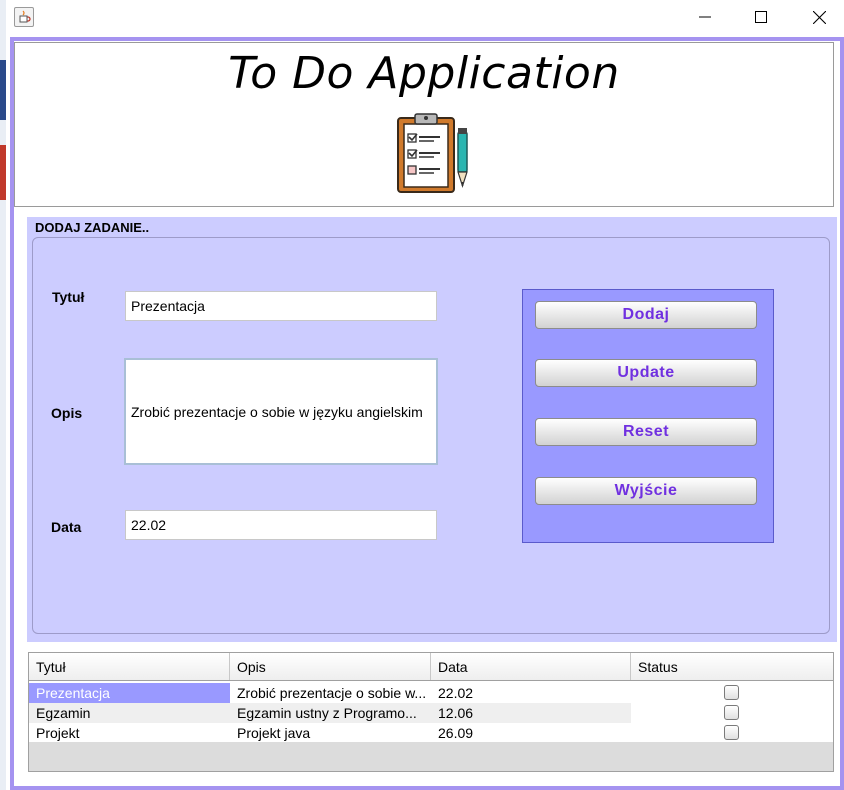 Image resolution: width=844 pixels, height=790 pixels. Describe the element at coordinates (129, 666) in the screenshot. I see `column-header-title: Tytuł` at that location.